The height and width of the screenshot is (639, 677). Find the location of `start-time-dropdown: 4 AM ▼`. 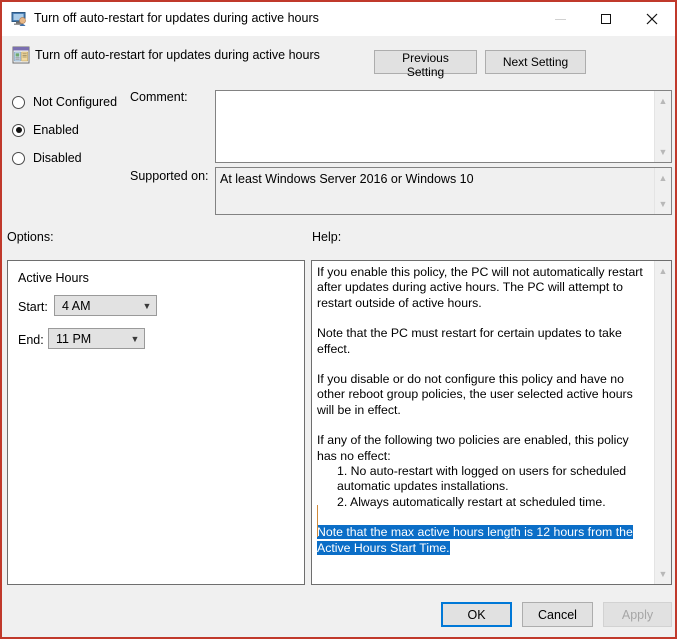

start-time-dropdown: 4 AM ▼ is located at coordinates (105, 305).